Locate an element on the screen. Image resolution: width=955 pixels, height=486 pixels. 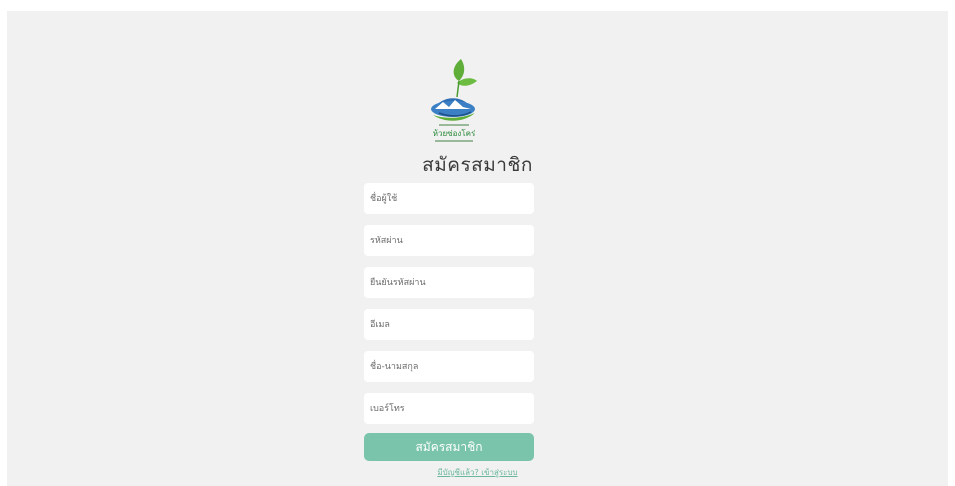
register-button: สมัครสมาชิก is located at coordinates (449, 447).